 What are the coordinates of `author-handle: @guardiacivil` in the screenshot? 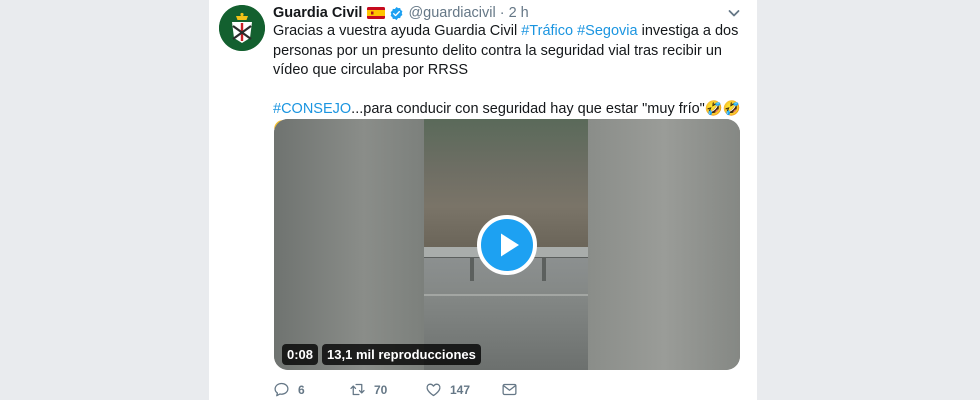 It's located at (451, 13).